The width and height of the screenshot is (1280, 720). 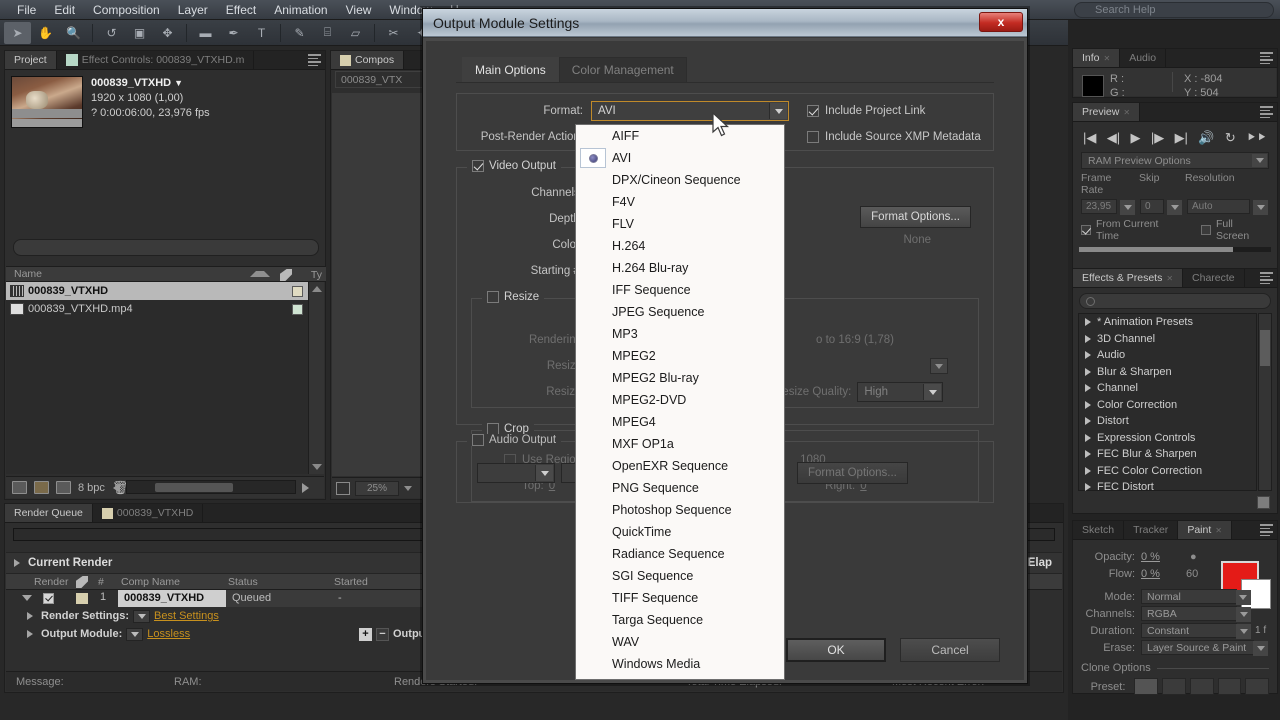 What do you see at coordinates (680, 400) in the screenshot?
I see `format-option-mpeg2-dvd: MPEG2-DVD` at bounding box center [680, 400].